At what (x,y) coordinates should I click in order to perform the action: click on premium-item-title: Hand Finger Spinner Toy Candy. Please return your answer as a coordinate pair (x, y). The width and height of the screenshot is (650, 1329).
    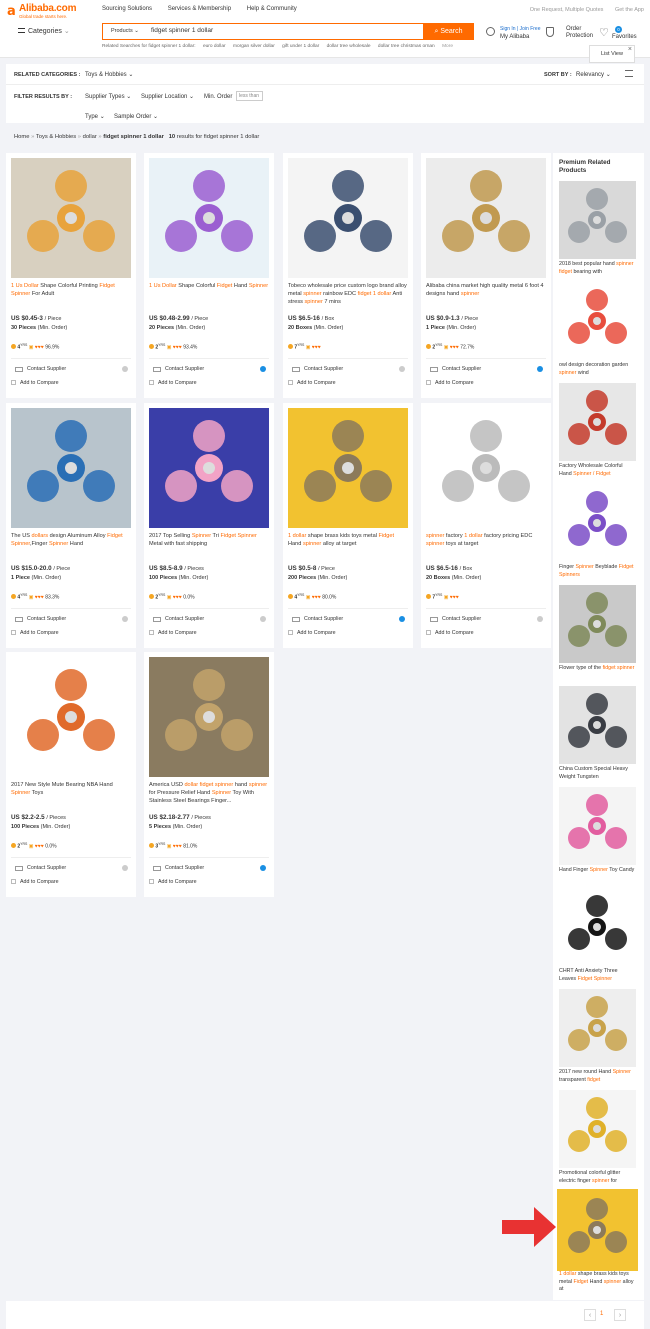
    Looking at the image, I should click on (597, 871).